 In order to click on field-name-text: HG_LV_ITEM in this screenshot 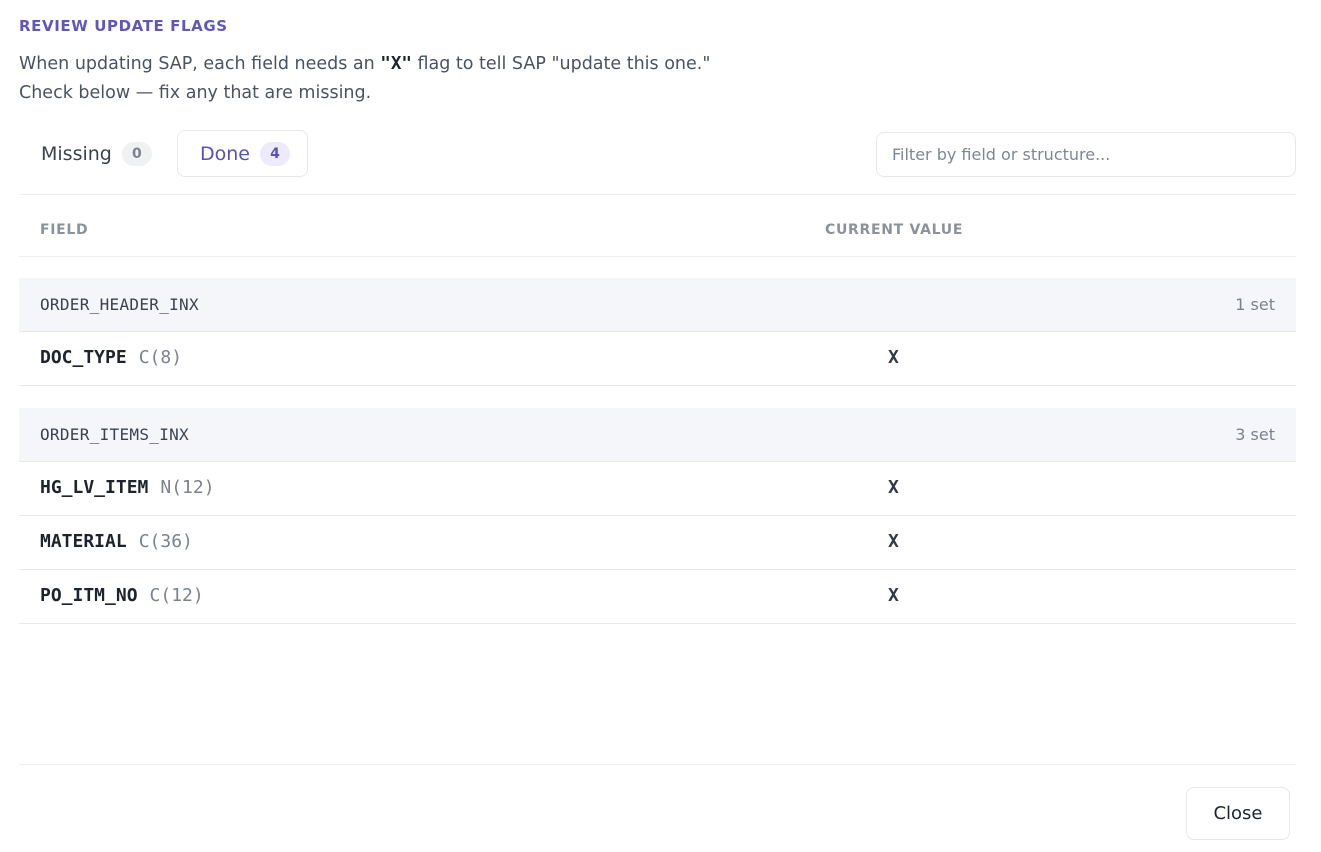, I will do `click(94, 487)`.